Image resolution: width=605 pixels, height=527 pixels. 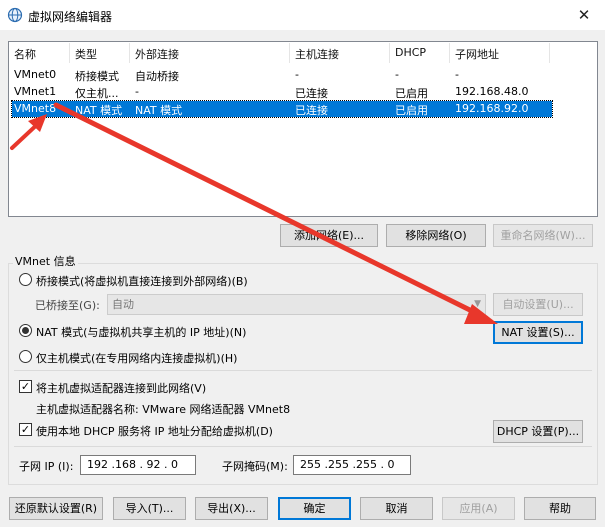 What do you see at coordinates (352, 465) in the screenshot?
I see `subnet-mask-input: 255 .255 .255 . 0` at bounding box center [352, 465].